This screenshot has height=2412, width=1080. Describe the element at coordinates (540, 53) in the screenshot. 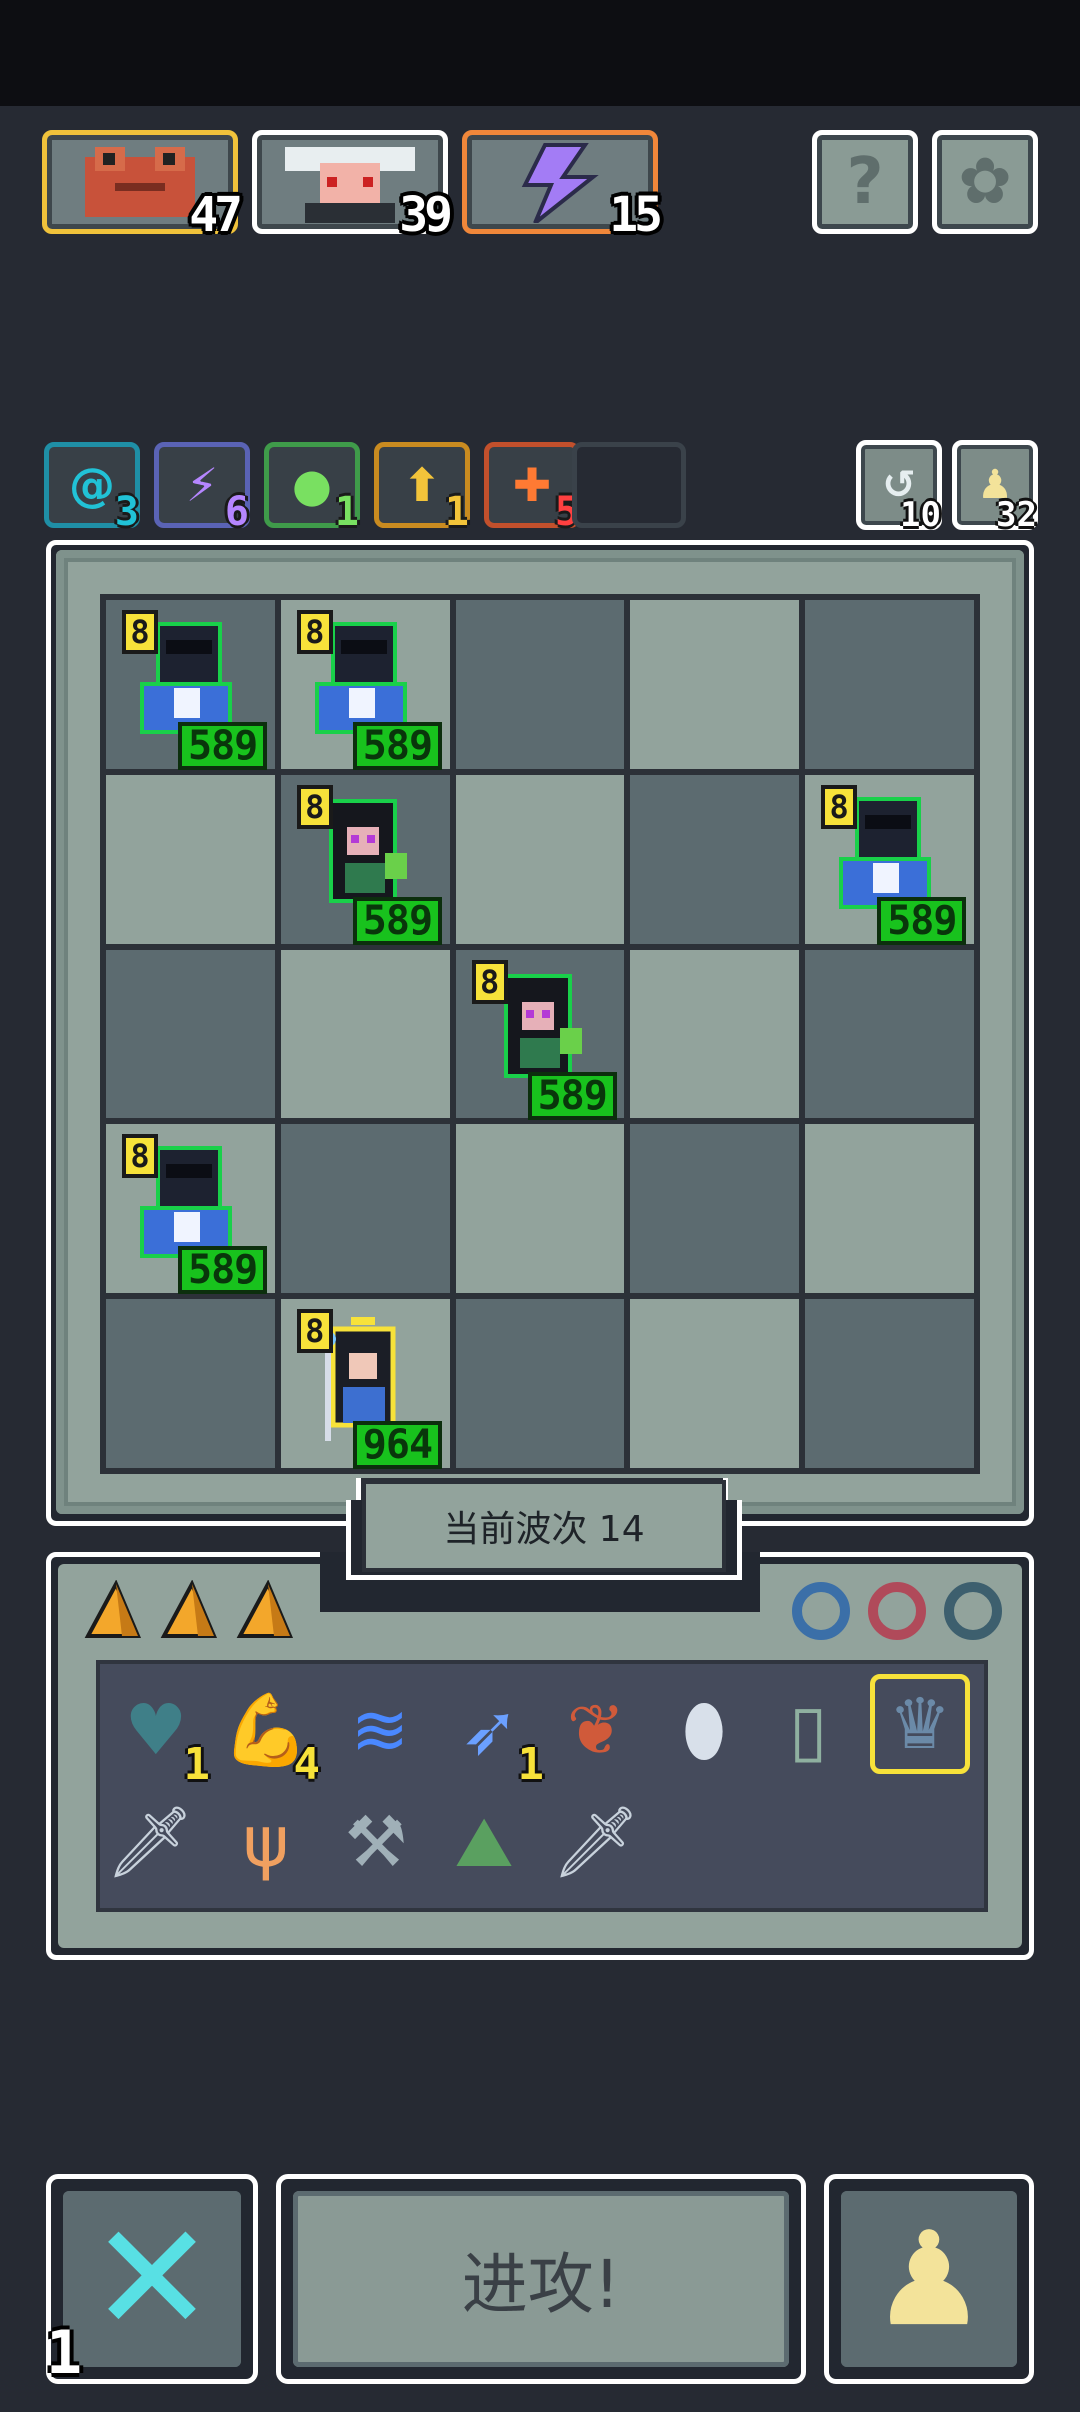

I see `status-bar` at that location.